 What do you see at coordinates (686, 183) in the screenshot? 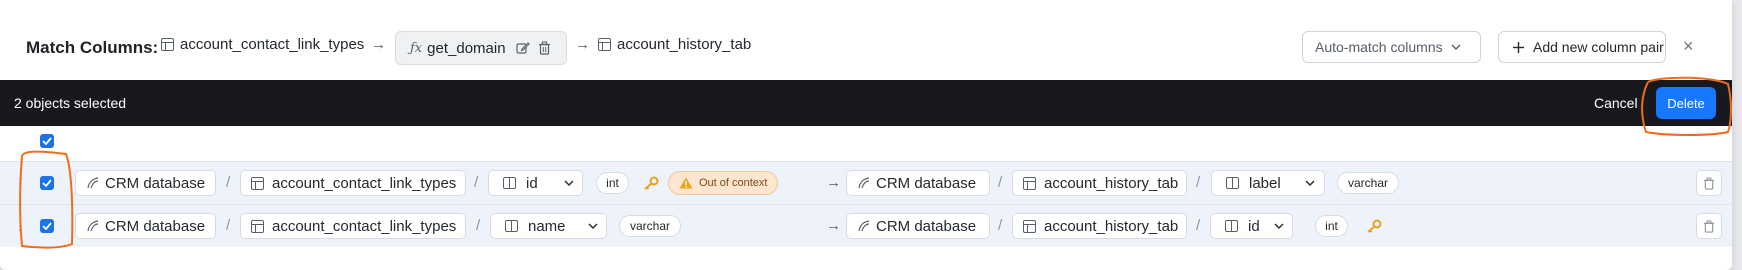
I see `warning-icon` at bounding box center [686, 183].